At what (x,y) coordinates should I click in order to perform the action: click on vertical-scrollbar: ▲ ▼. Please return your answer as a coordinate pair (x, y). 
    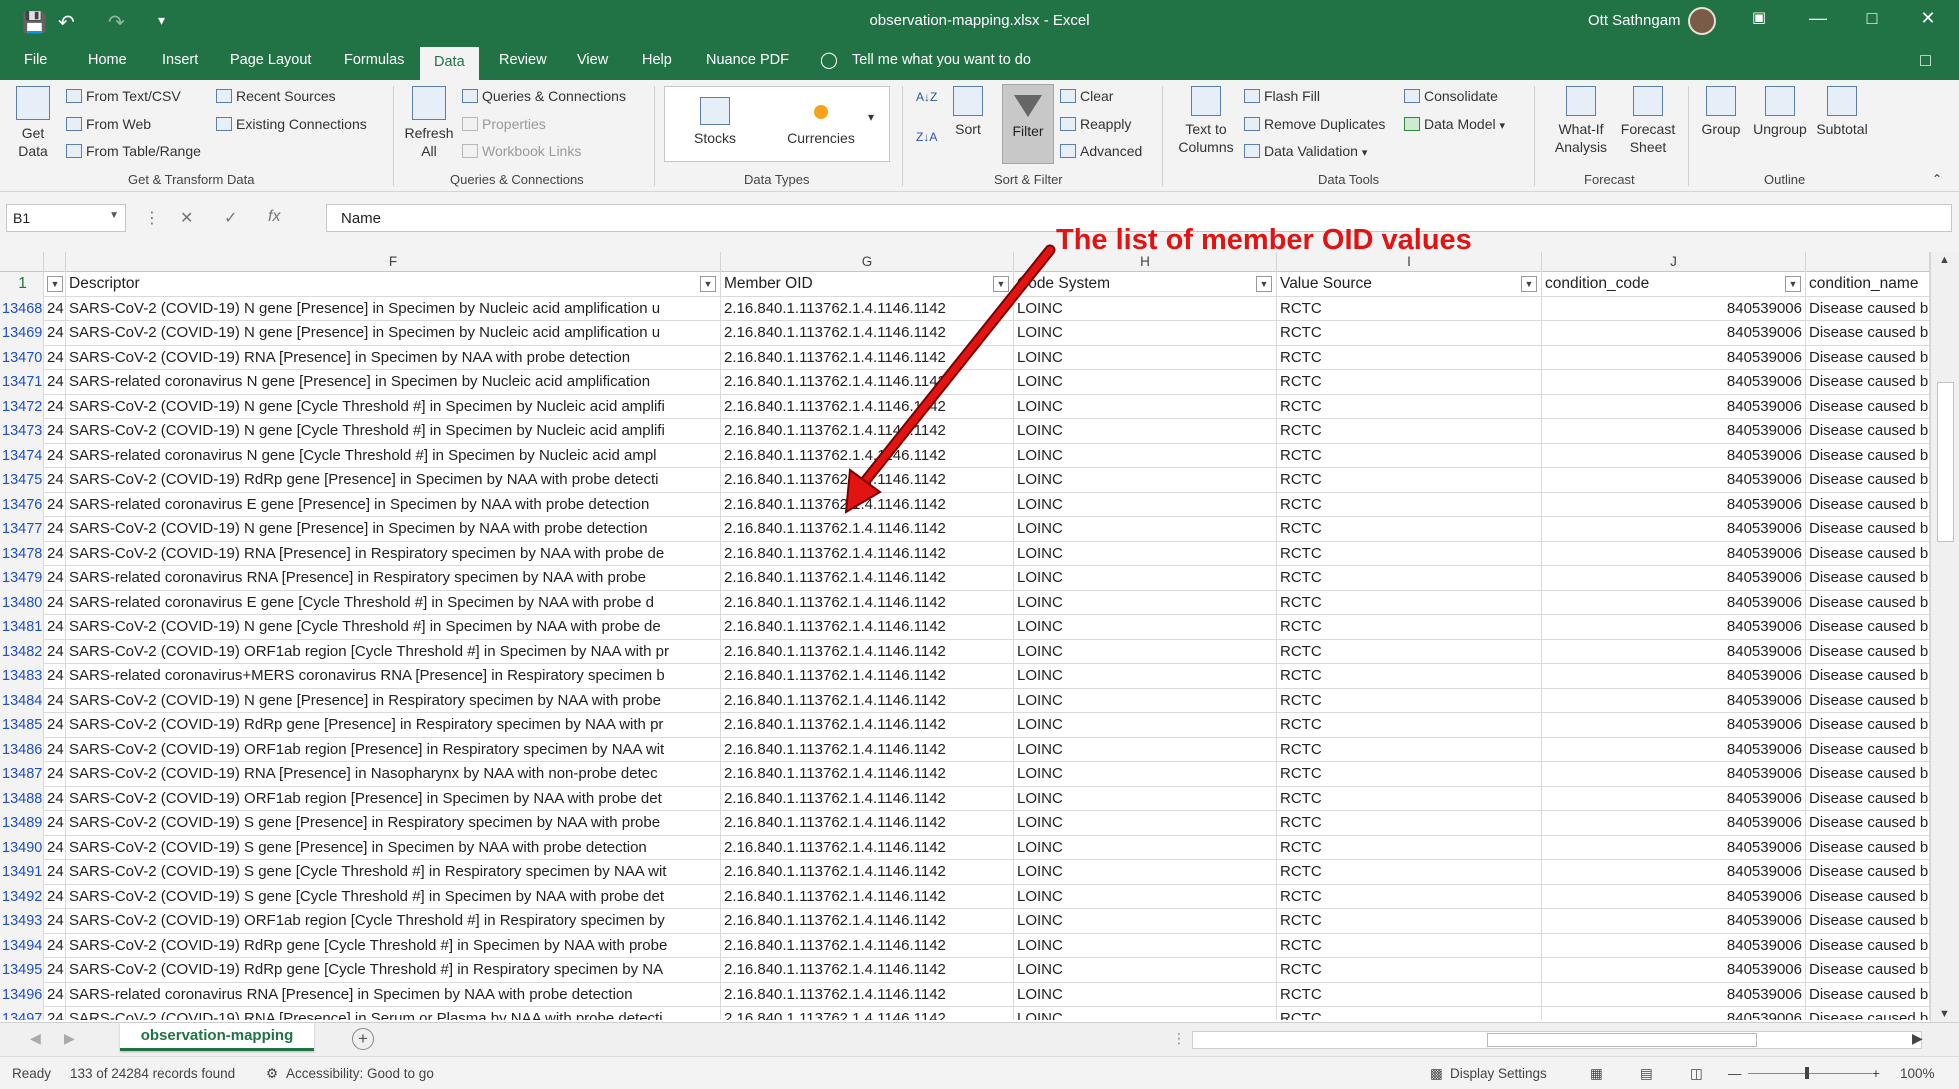
    Looking at the image, I should click on (1944, 637).